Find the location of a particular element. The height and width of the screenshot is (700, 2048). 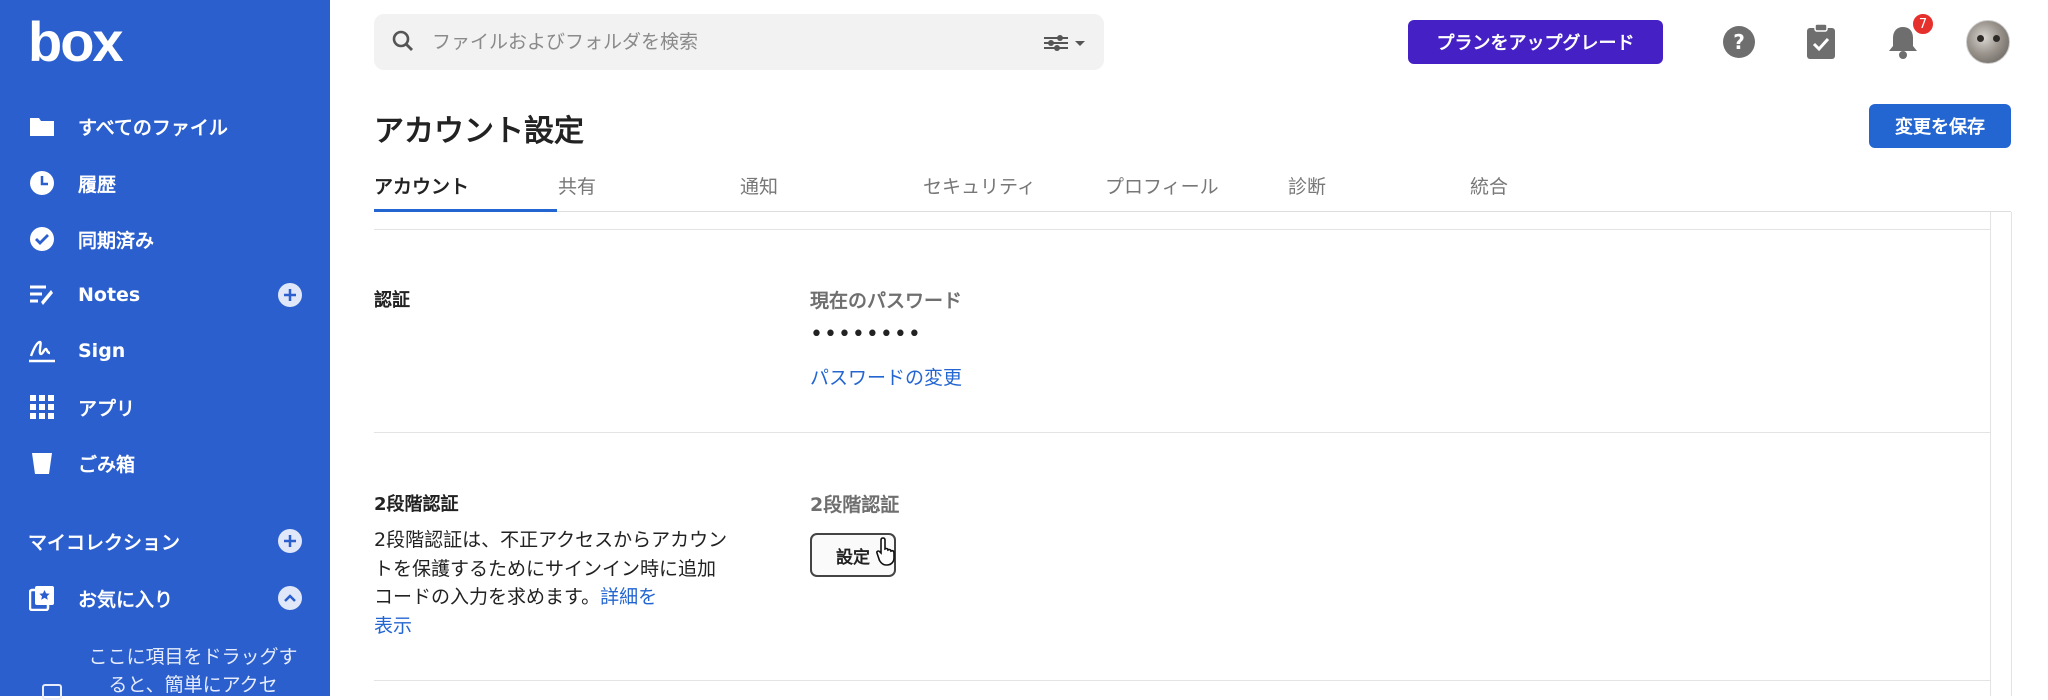

sidebar-item-label: ごみ箱 is located at coordinates (107, 464).